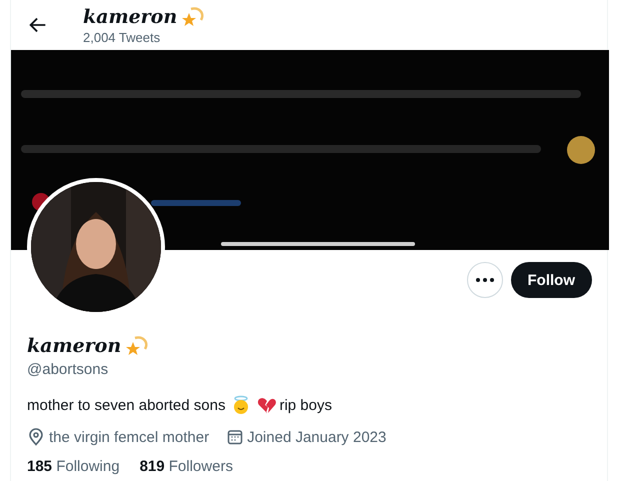 The height and width of the screenshot is (481, 620). I want to click on stat-link: 185 Following, so click(73, 466).